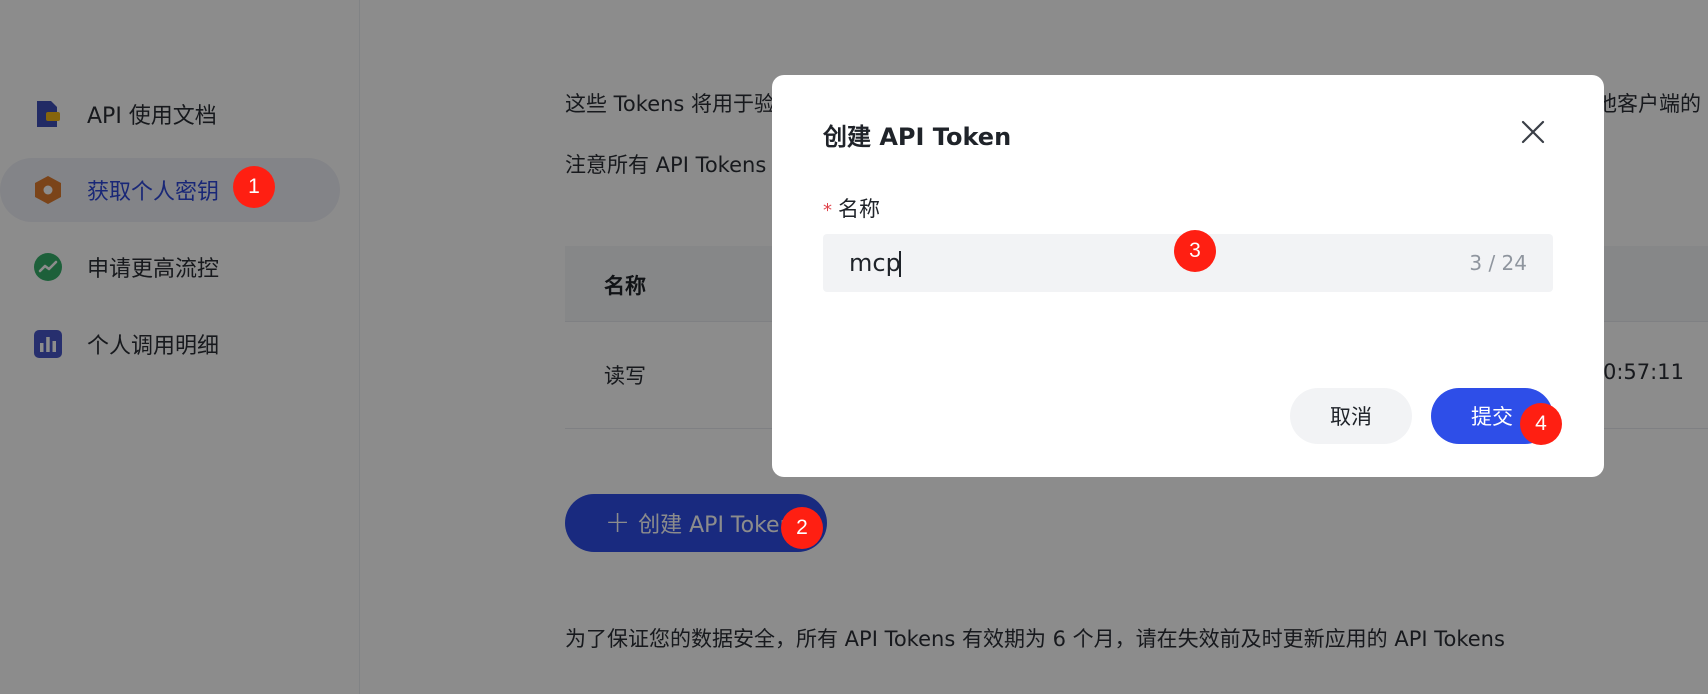 The image size is (1708, 694). I want to click on name-field-label: * 名称, so click(851, 208).